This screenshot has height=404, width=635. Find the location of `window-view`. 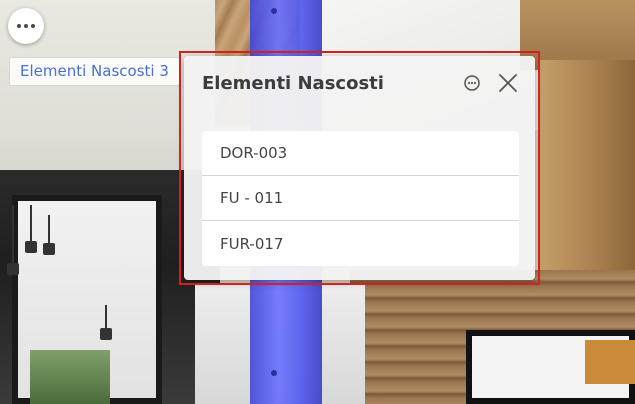

window-view is located at coordinates (70, 377).